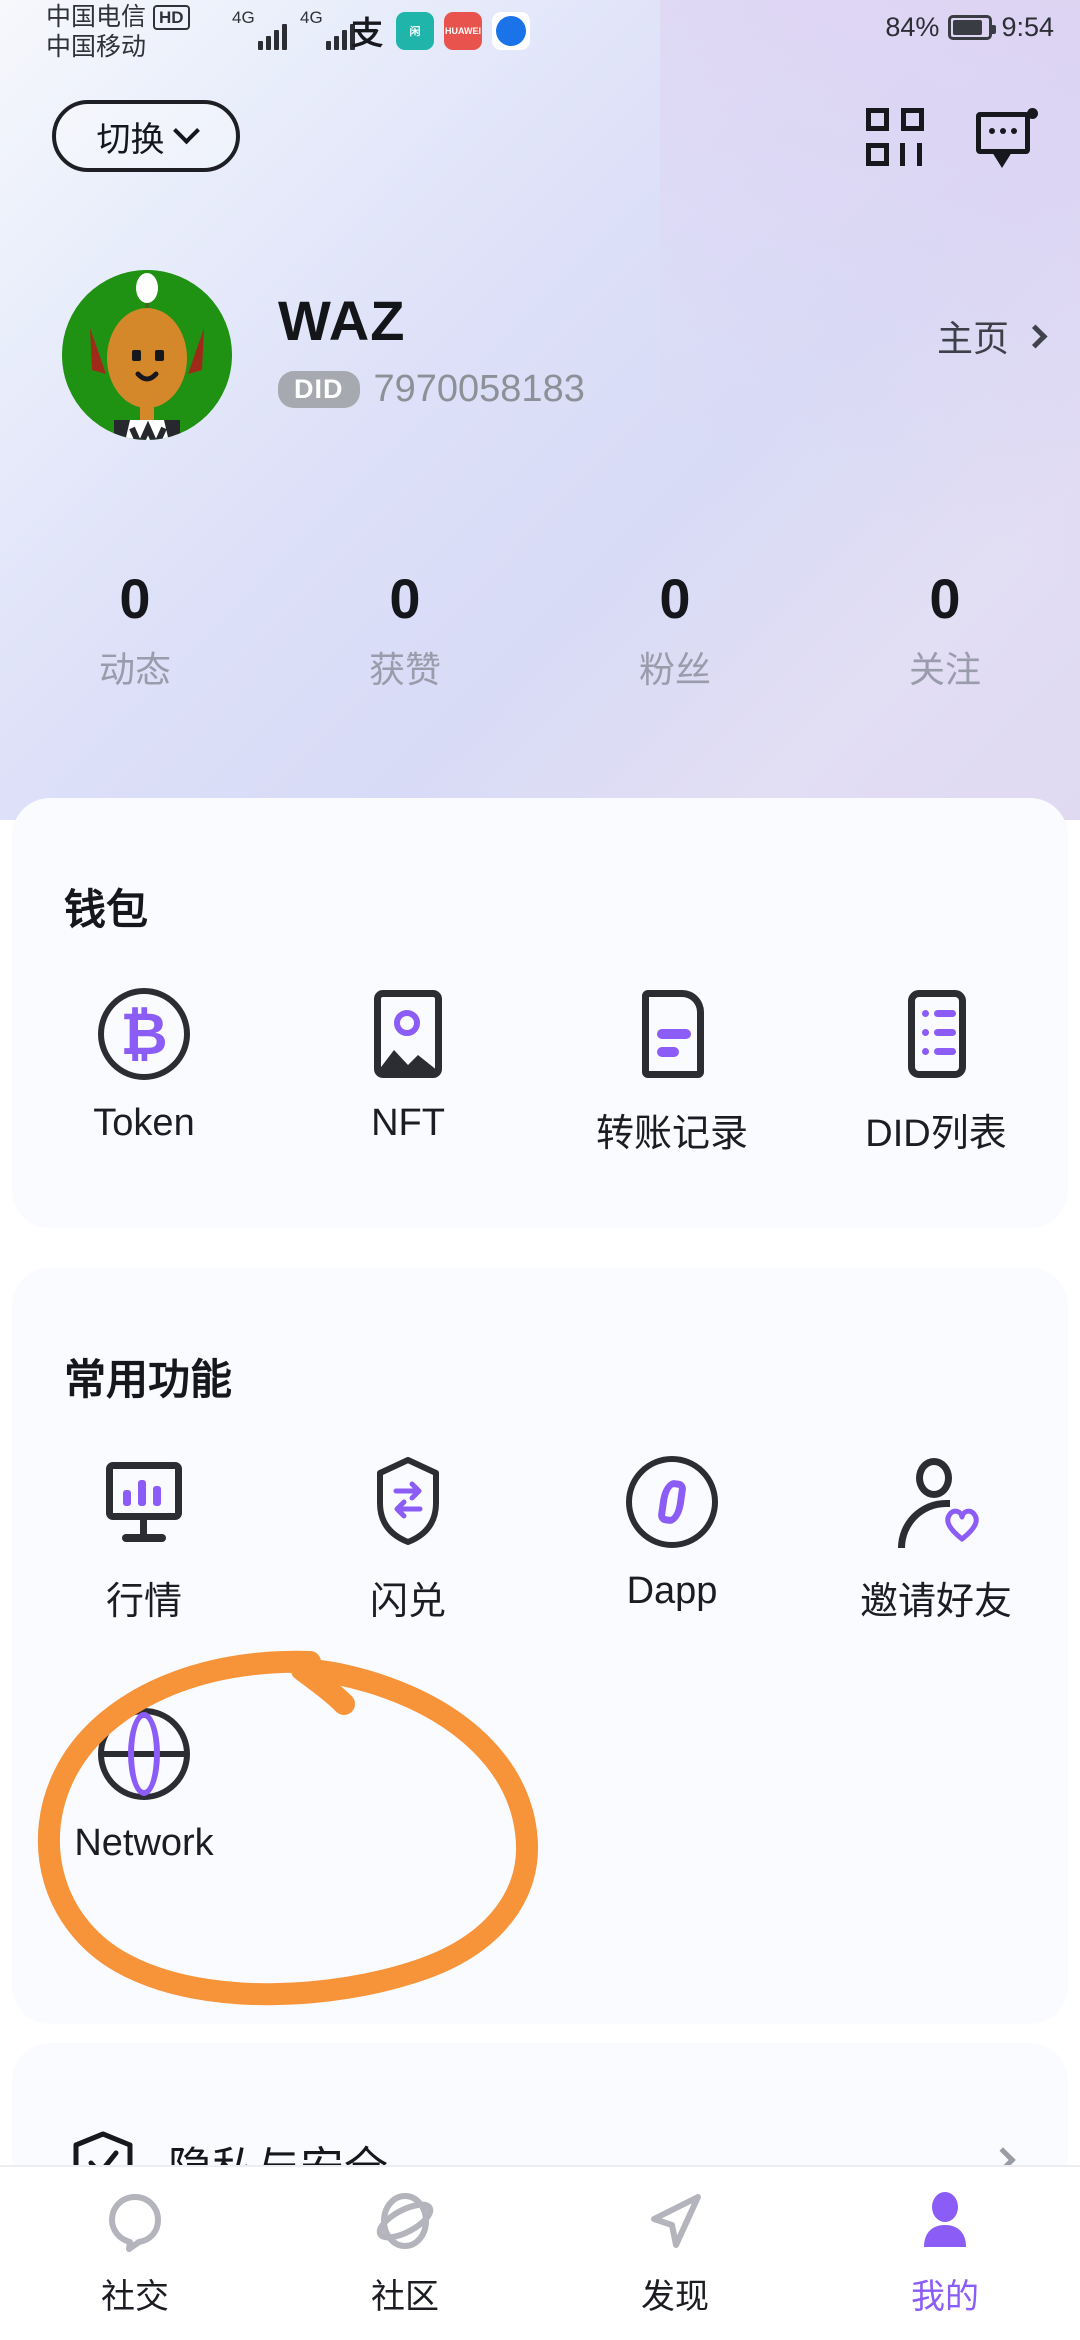  What do you see at coordinates (945, 2297) in the screenshot?
I see `nav-item-label: 我的` at bounding box center [945, 2297].